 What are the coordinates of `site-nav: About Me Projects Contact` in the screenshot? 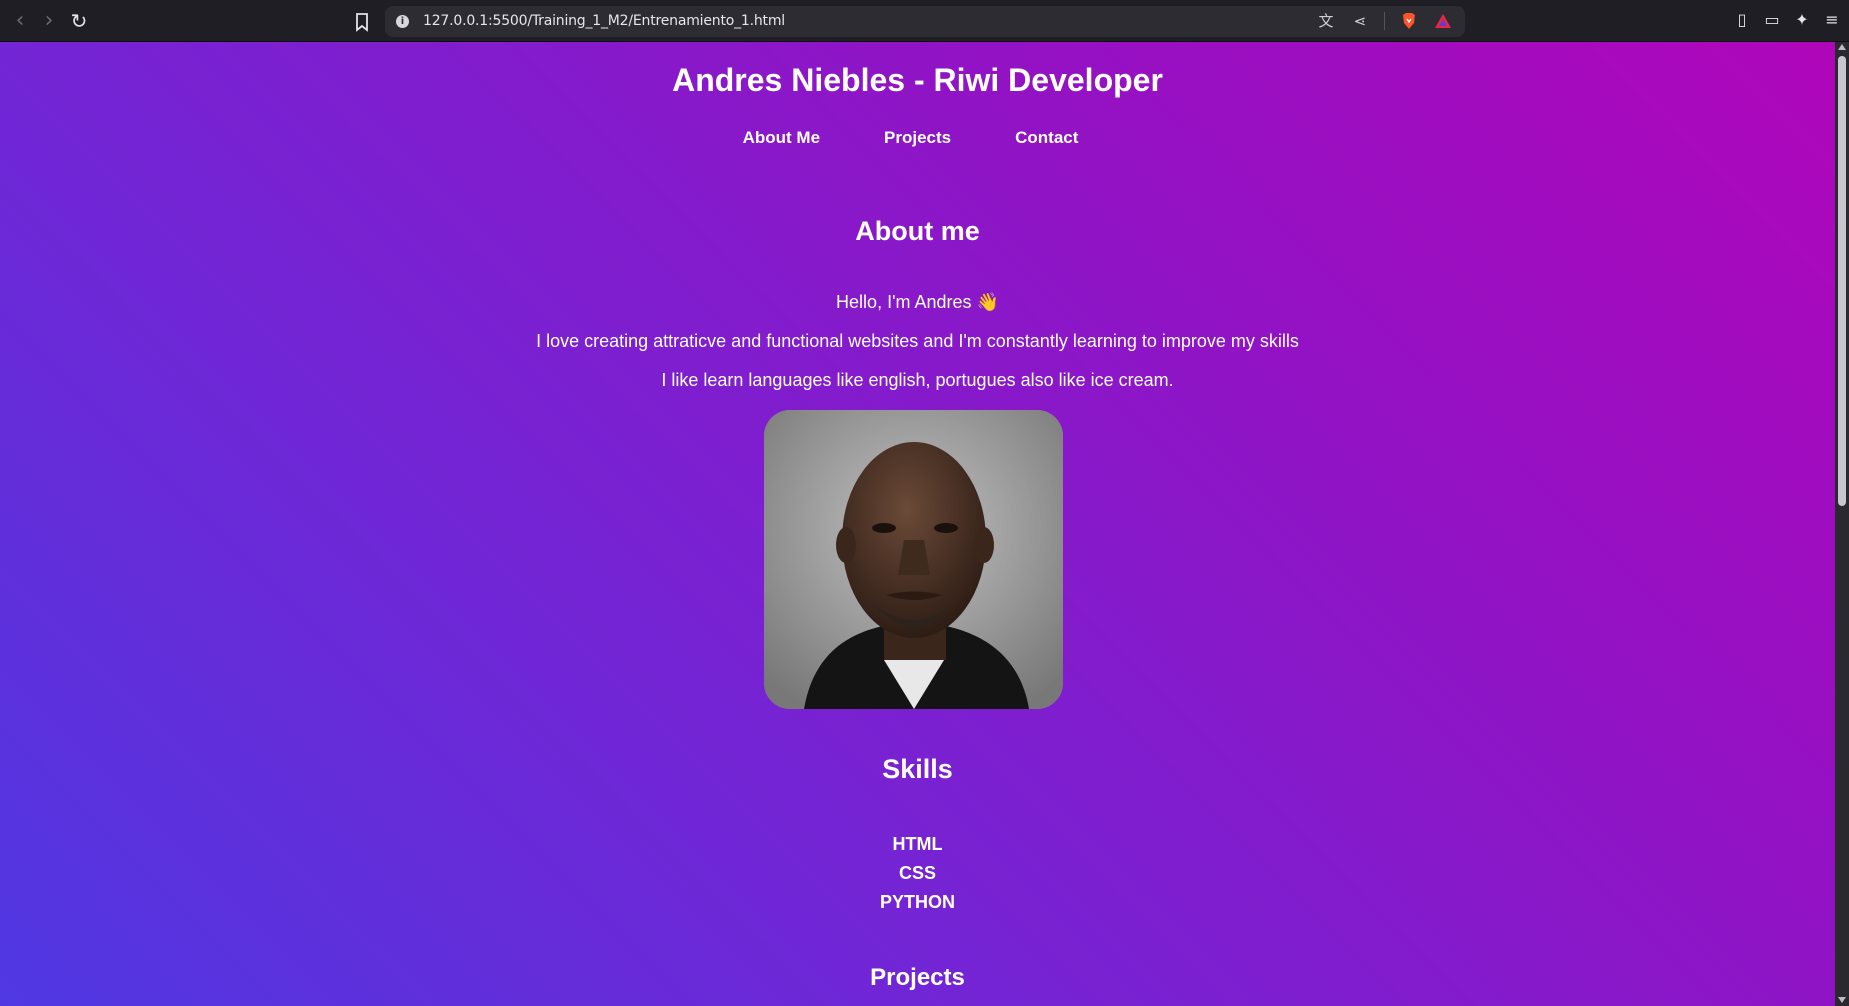 It's located at (917, 138).